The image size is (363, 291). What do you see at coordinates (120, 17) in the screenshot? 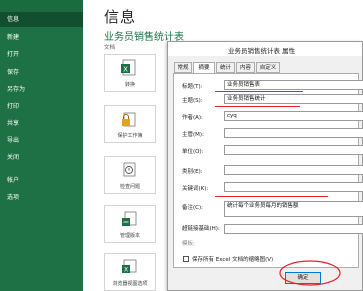
I see `page-title: 信息` at bounding box center [120, 17].